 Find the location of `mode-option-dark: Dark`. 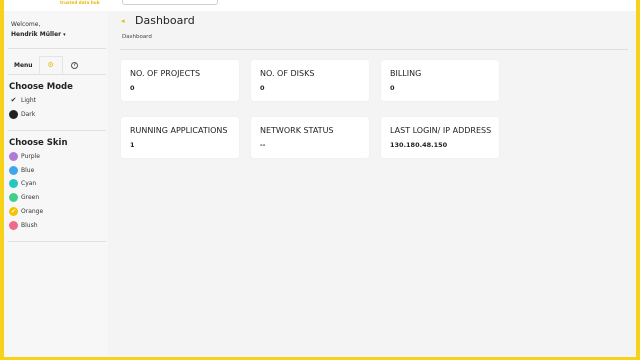

mode-option-dark: Dark is located at coordinates (22, 114).